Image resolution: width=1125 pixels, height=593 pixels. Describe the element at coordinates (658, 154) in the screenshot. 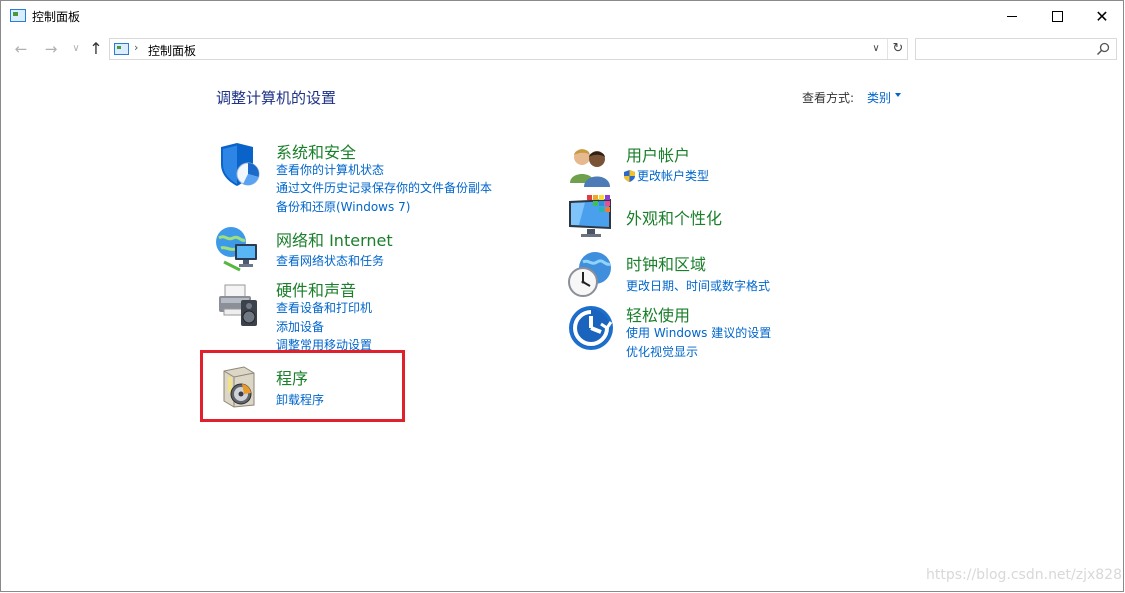

I see `category-title-user-accounts: 用户帐户` at that location.